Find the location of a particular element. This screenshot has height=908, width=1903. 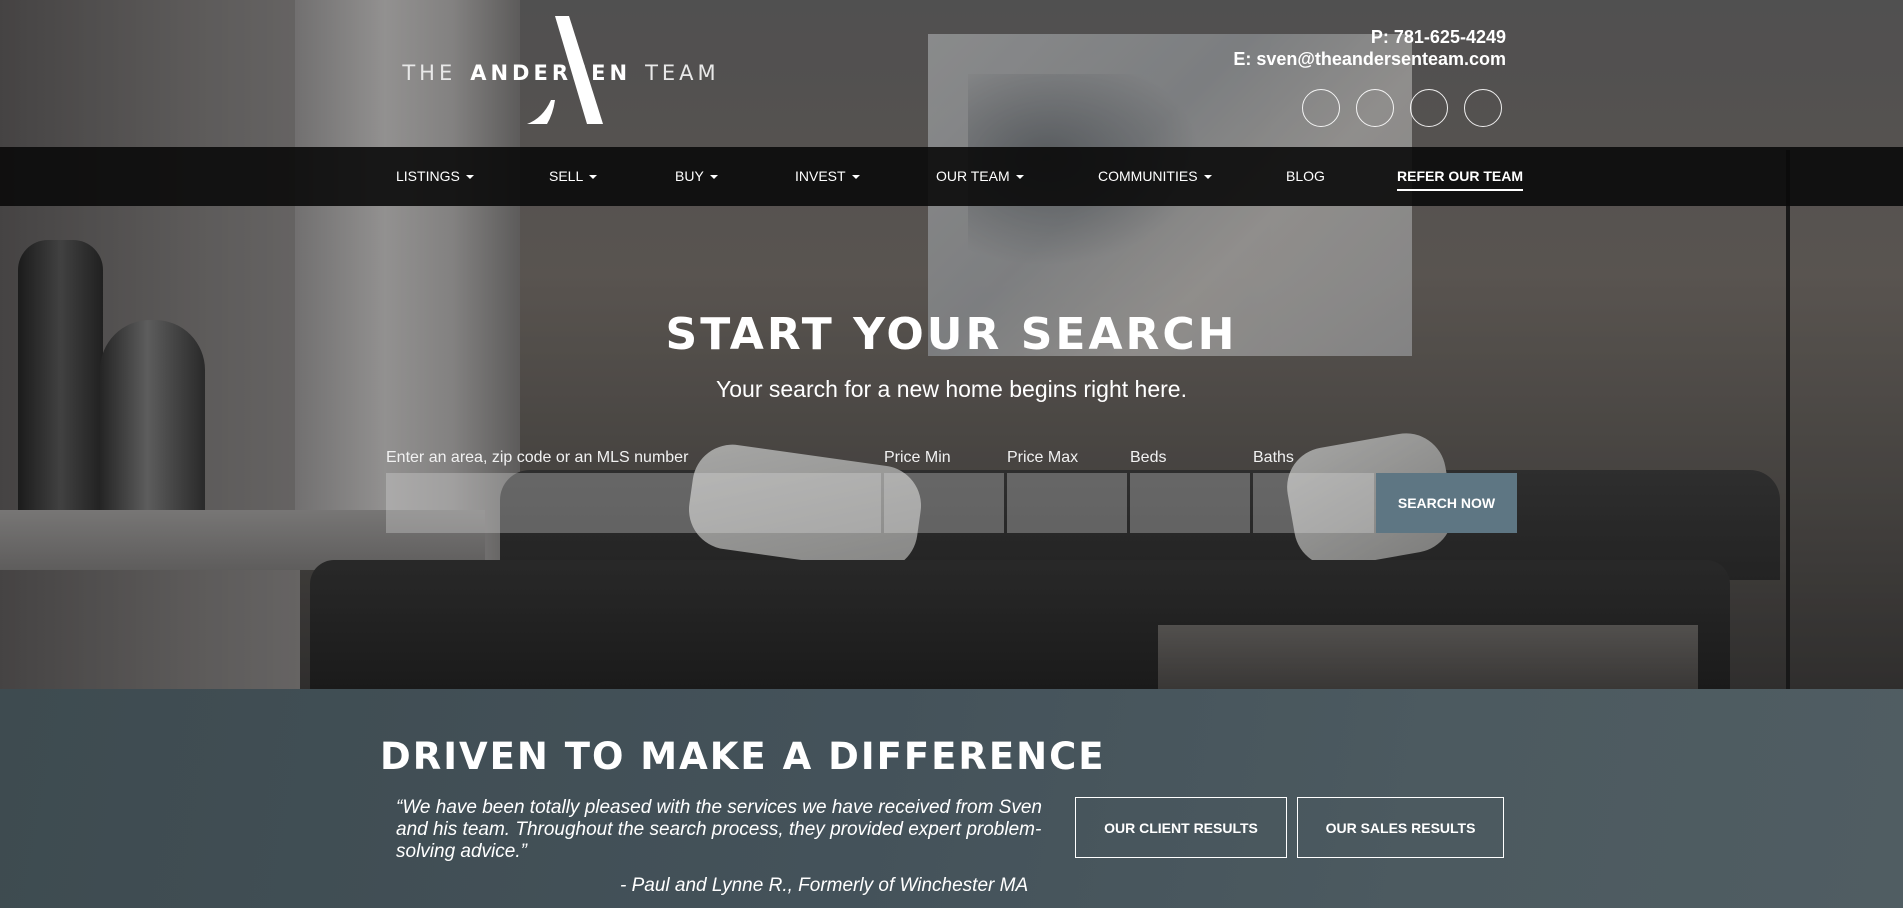

nav-item-blog: BLOG is located at coordinates (1305, 176).